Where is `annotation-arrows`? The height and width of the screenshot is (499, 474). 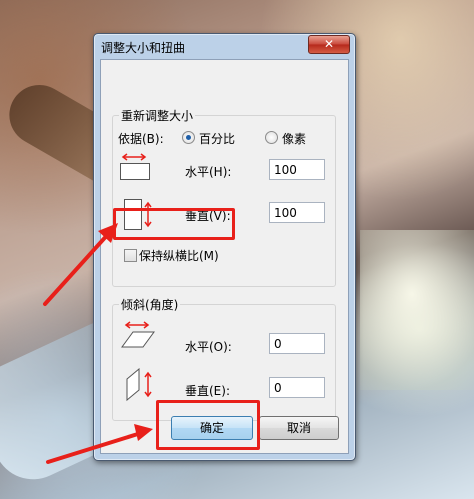 annotation-arrows is located at coordinates (98, 343).